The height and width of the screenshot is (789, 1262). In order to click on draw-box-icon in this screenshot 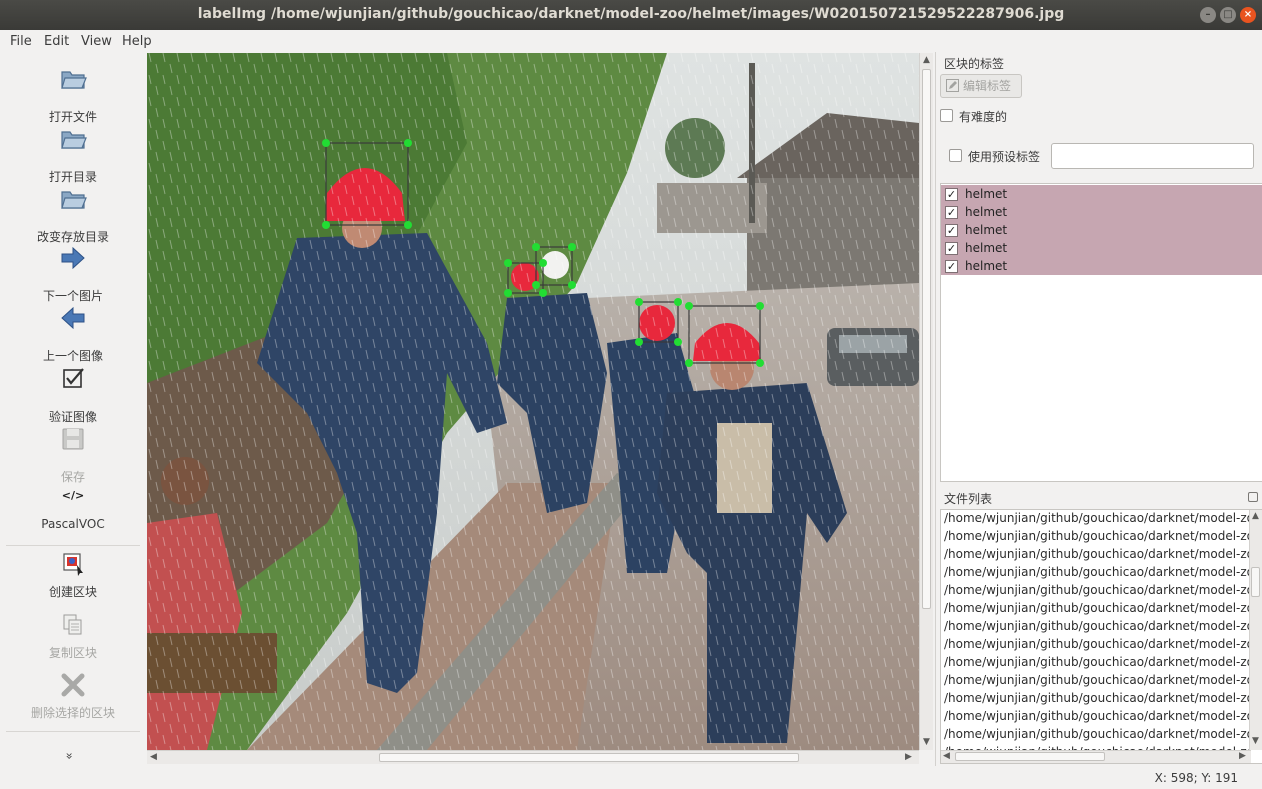, I will do `click(73, 564)`.